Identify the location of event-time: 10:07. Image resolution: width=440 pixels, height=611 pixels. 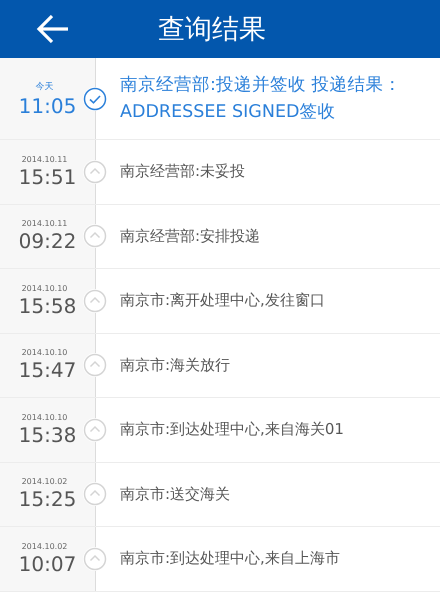
(47, 564).